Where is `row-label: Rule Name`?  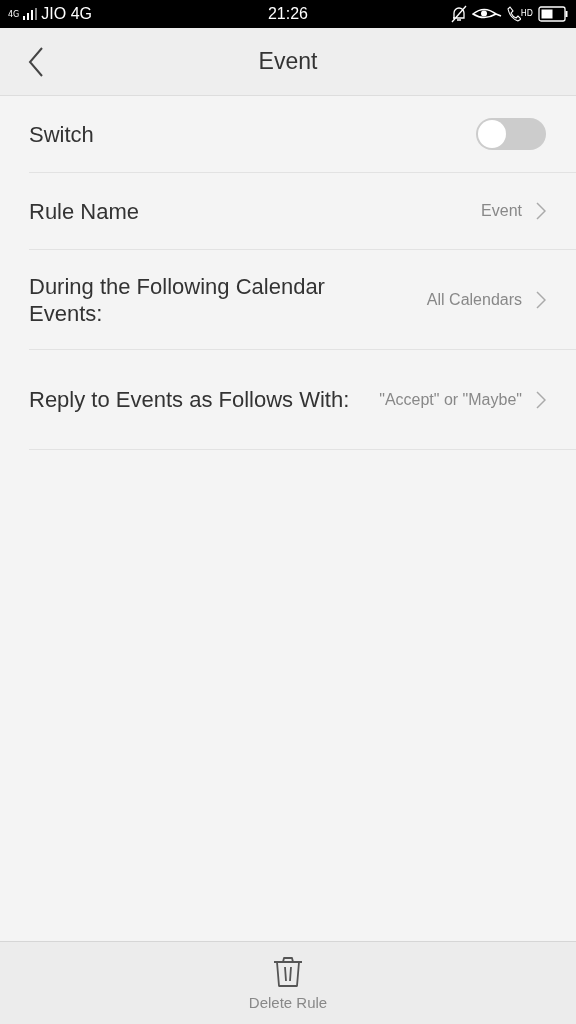
row-label: Rule Name is located at coordinates (85, 211).